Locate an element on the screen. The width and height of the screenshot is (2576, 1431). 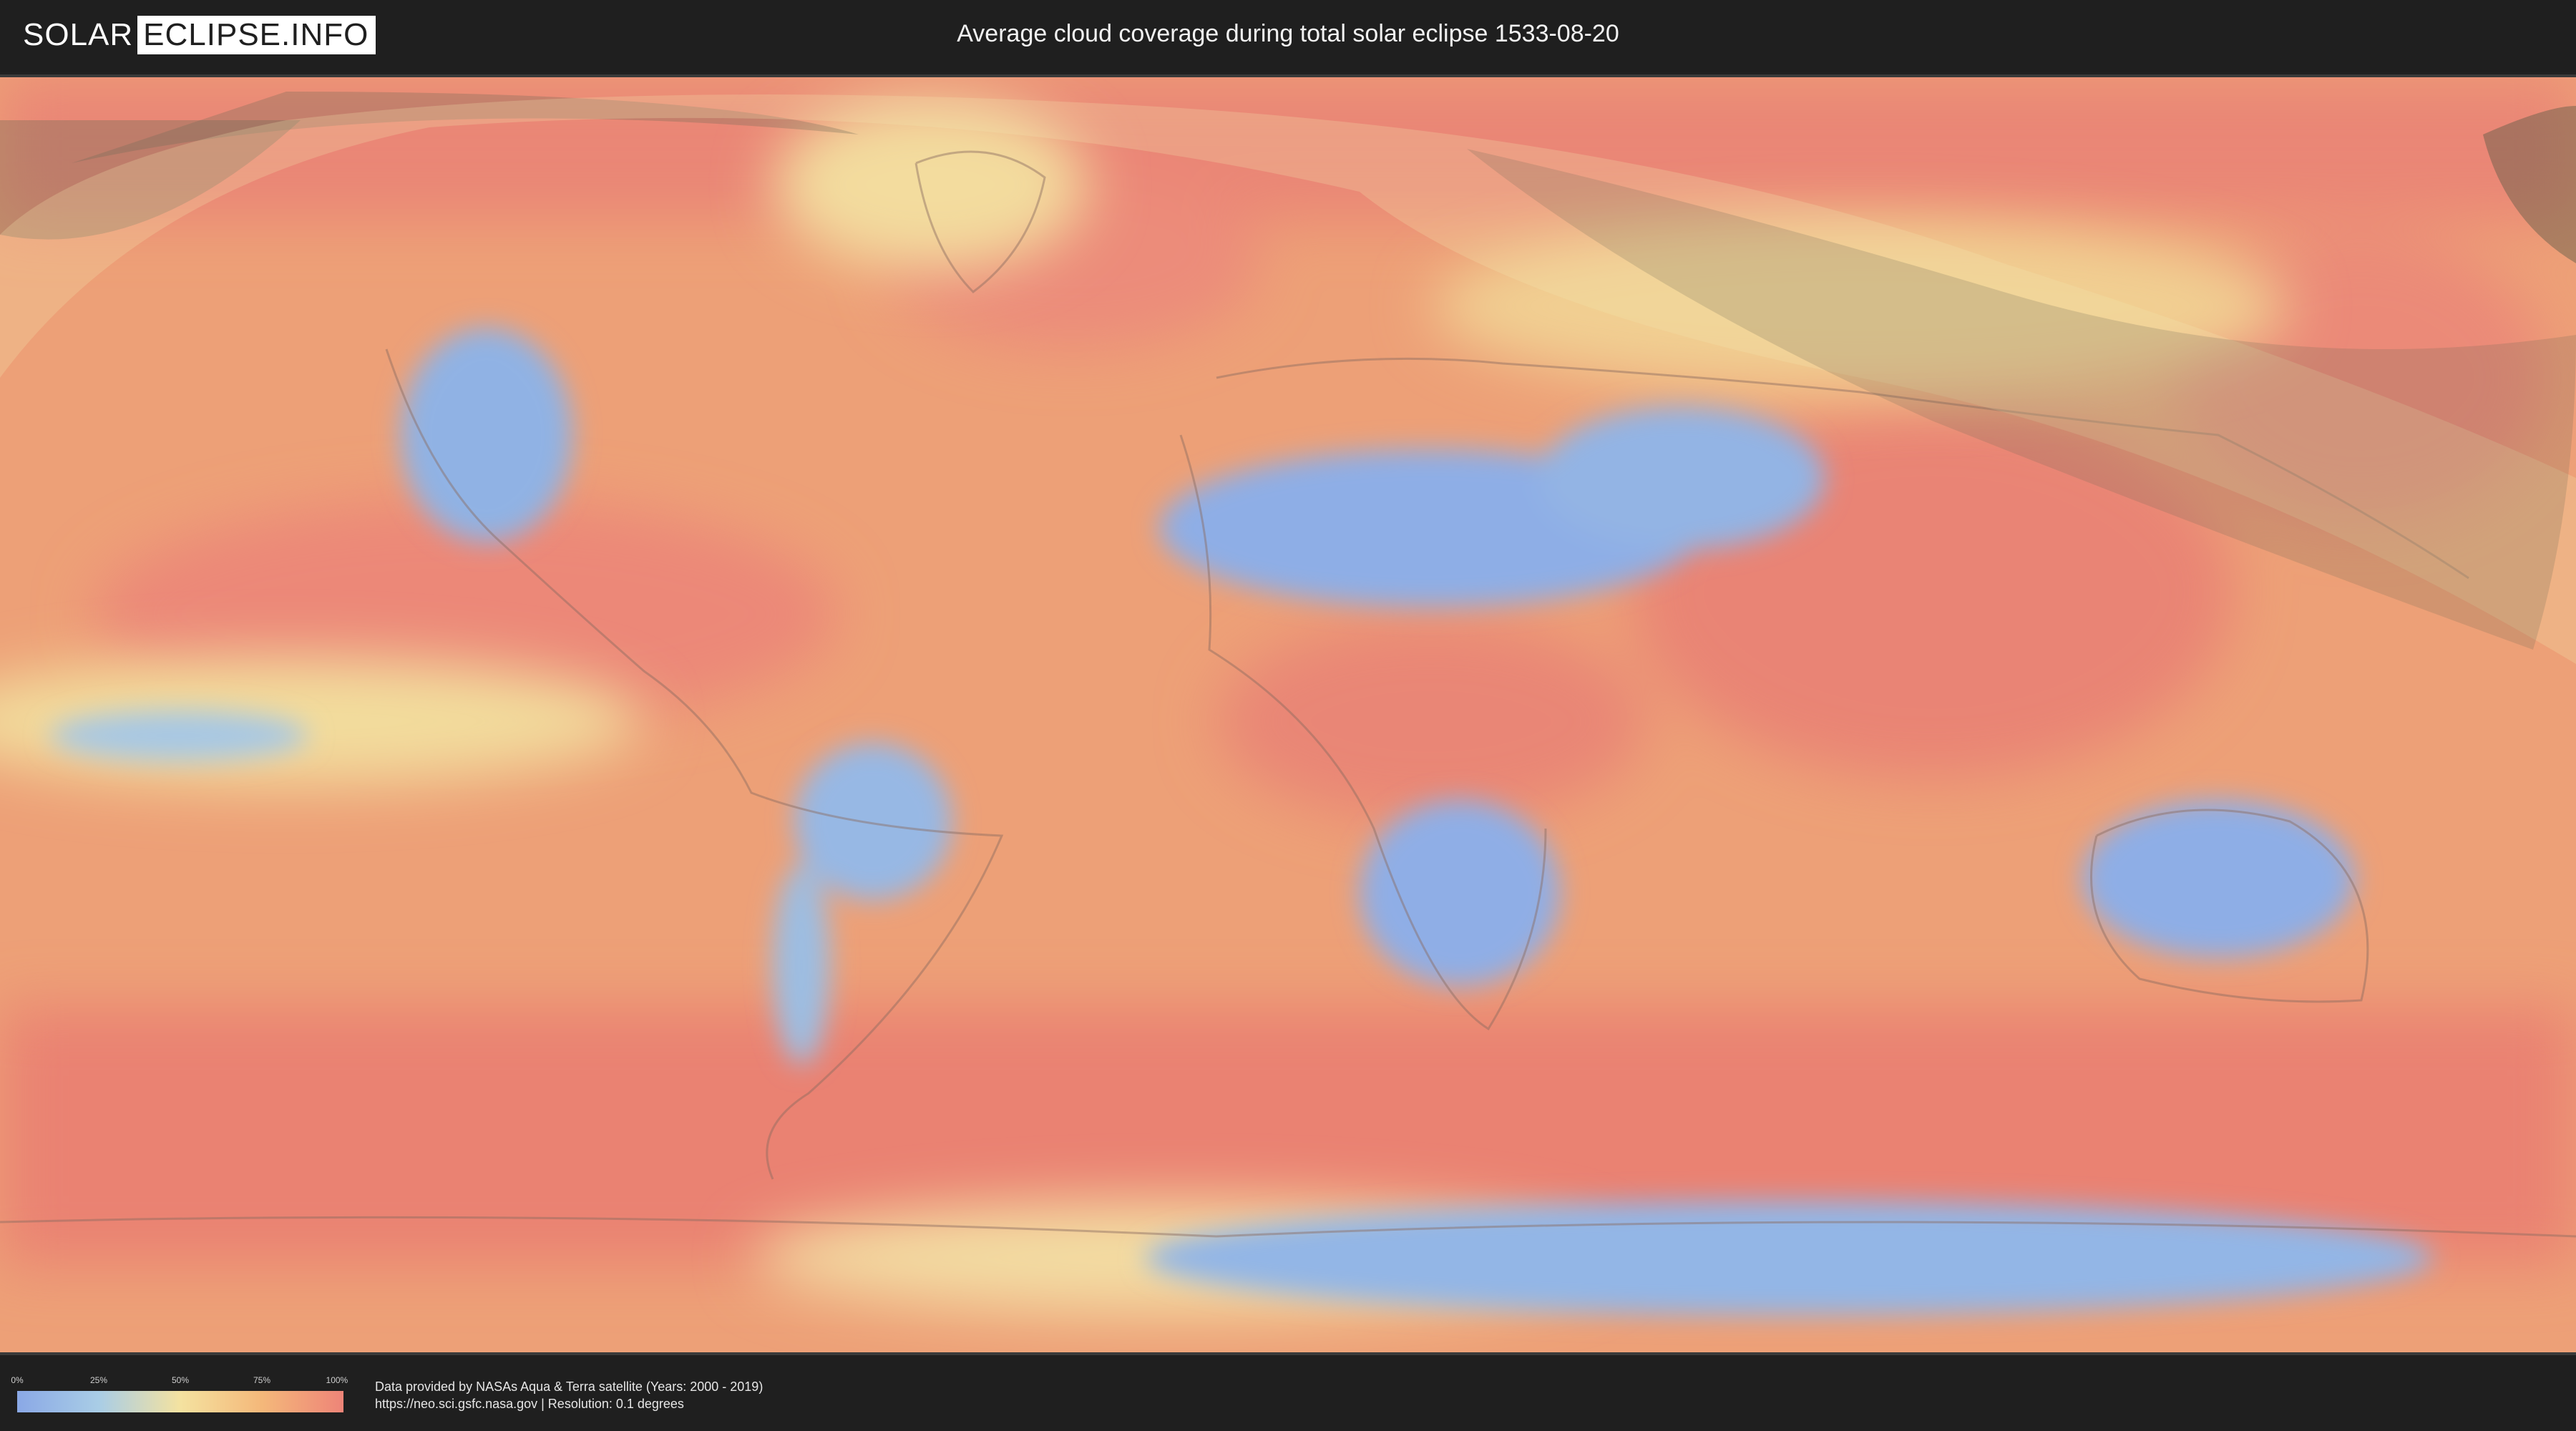
legend-tick-50: 50% is located at coordinates (180, 1380).